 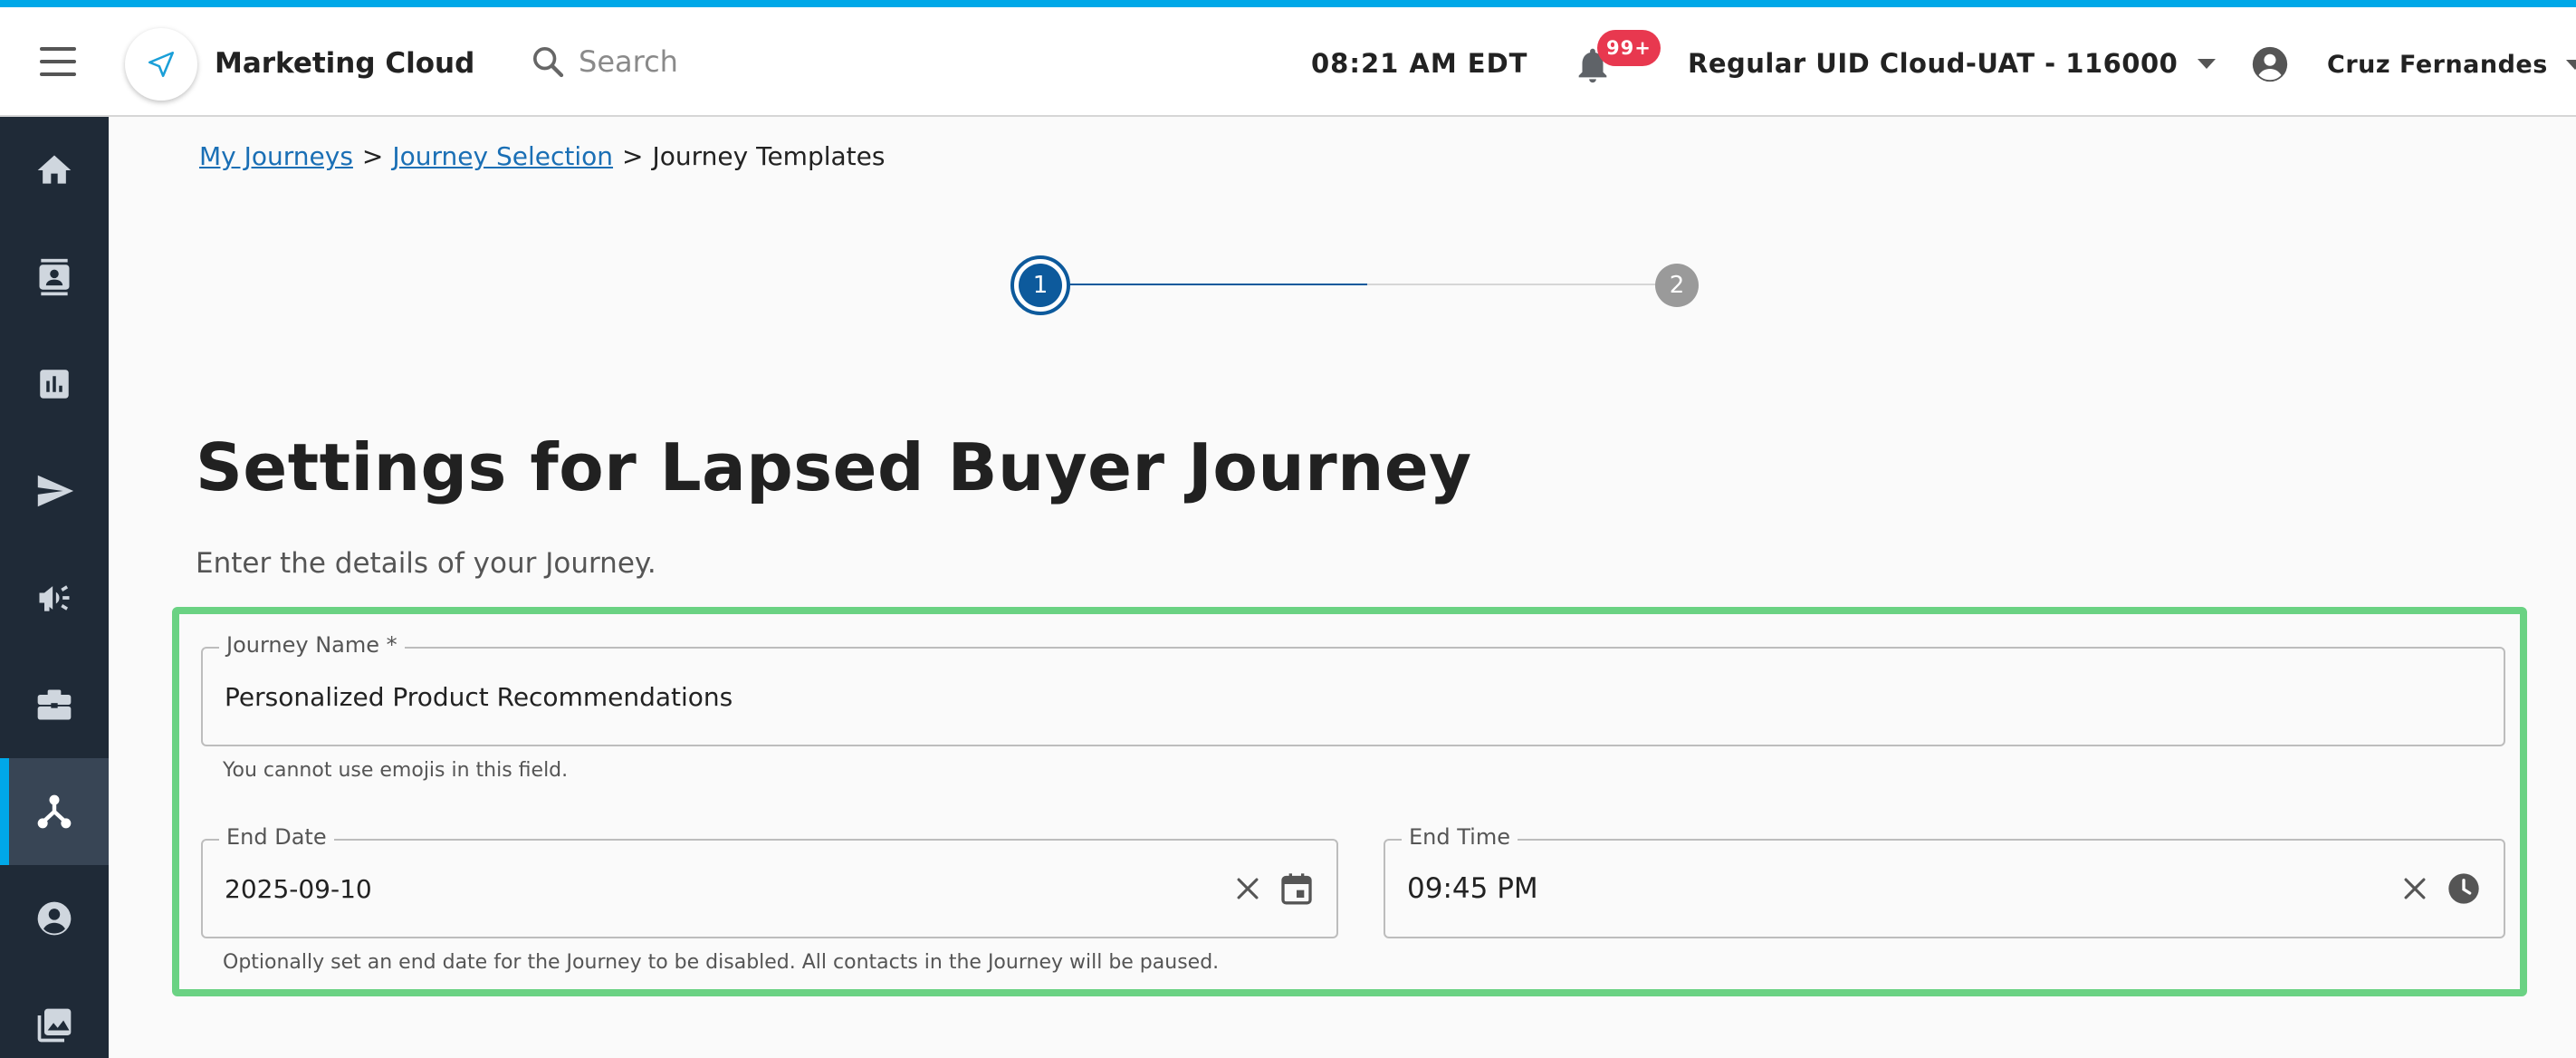 I want to click on stepper-progress, so click(x=1217, y=285).